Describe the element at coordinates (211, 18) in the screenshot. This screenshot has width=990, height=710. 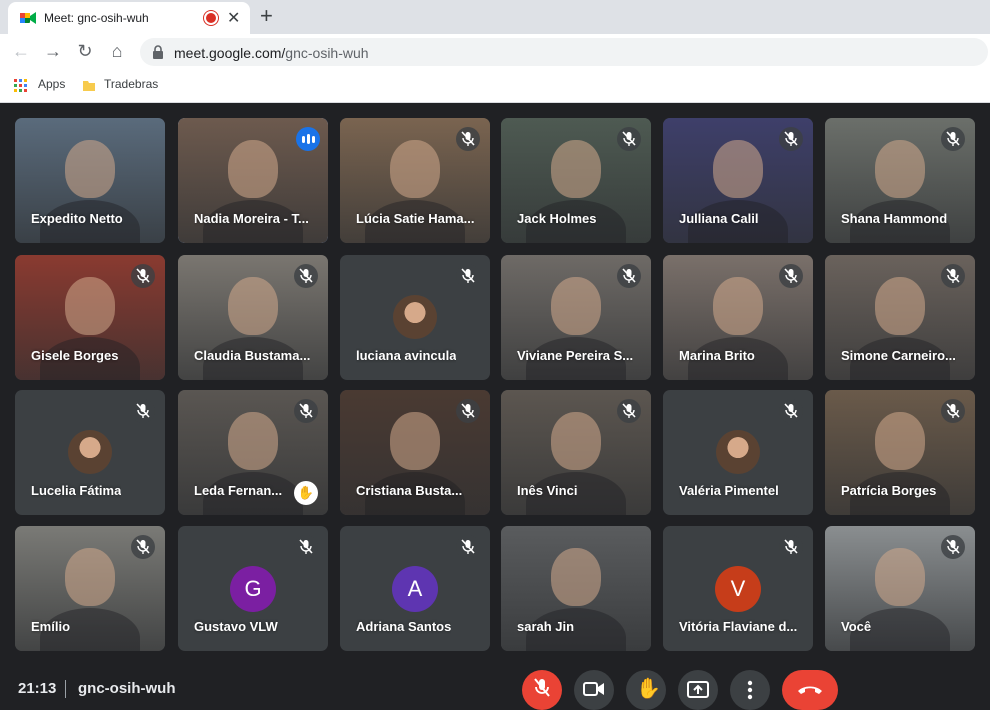
I see `recording-dot-icon` at that location.